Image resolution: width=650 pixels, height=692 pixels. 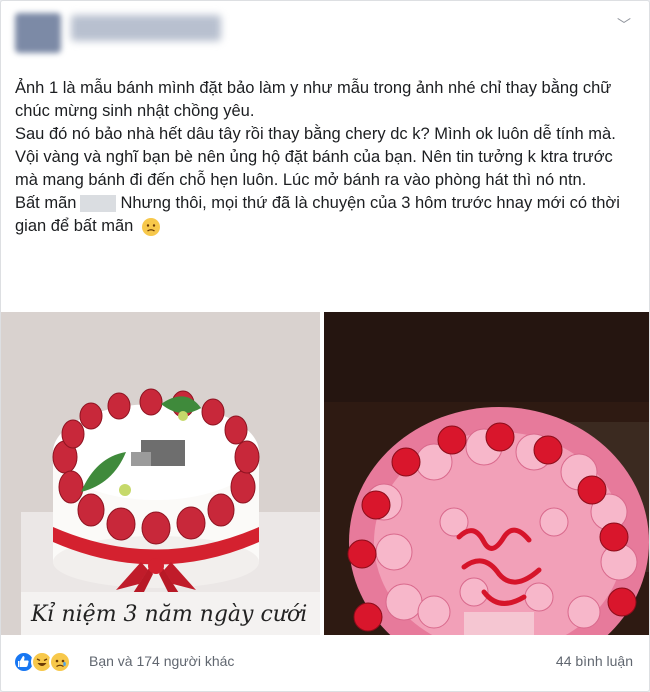 I want to click on avatar, so click(x=38, y=33).